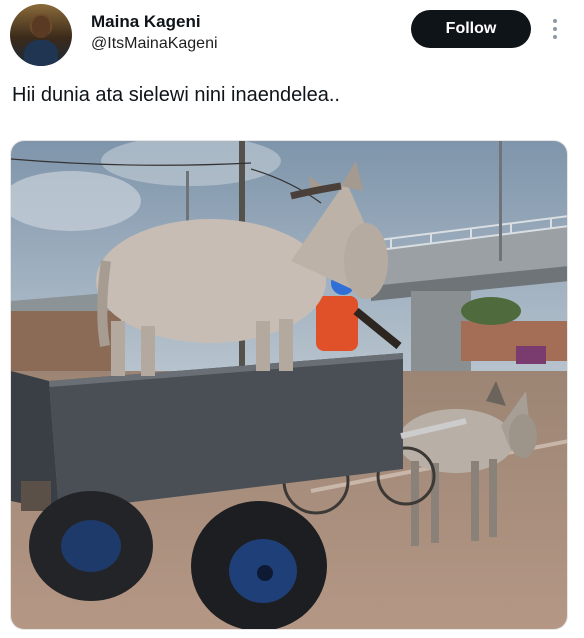  Describe the element at coordinates (154, 44) in the screenshot. I see `author-handle: @ItsMainaKageni` at that location.